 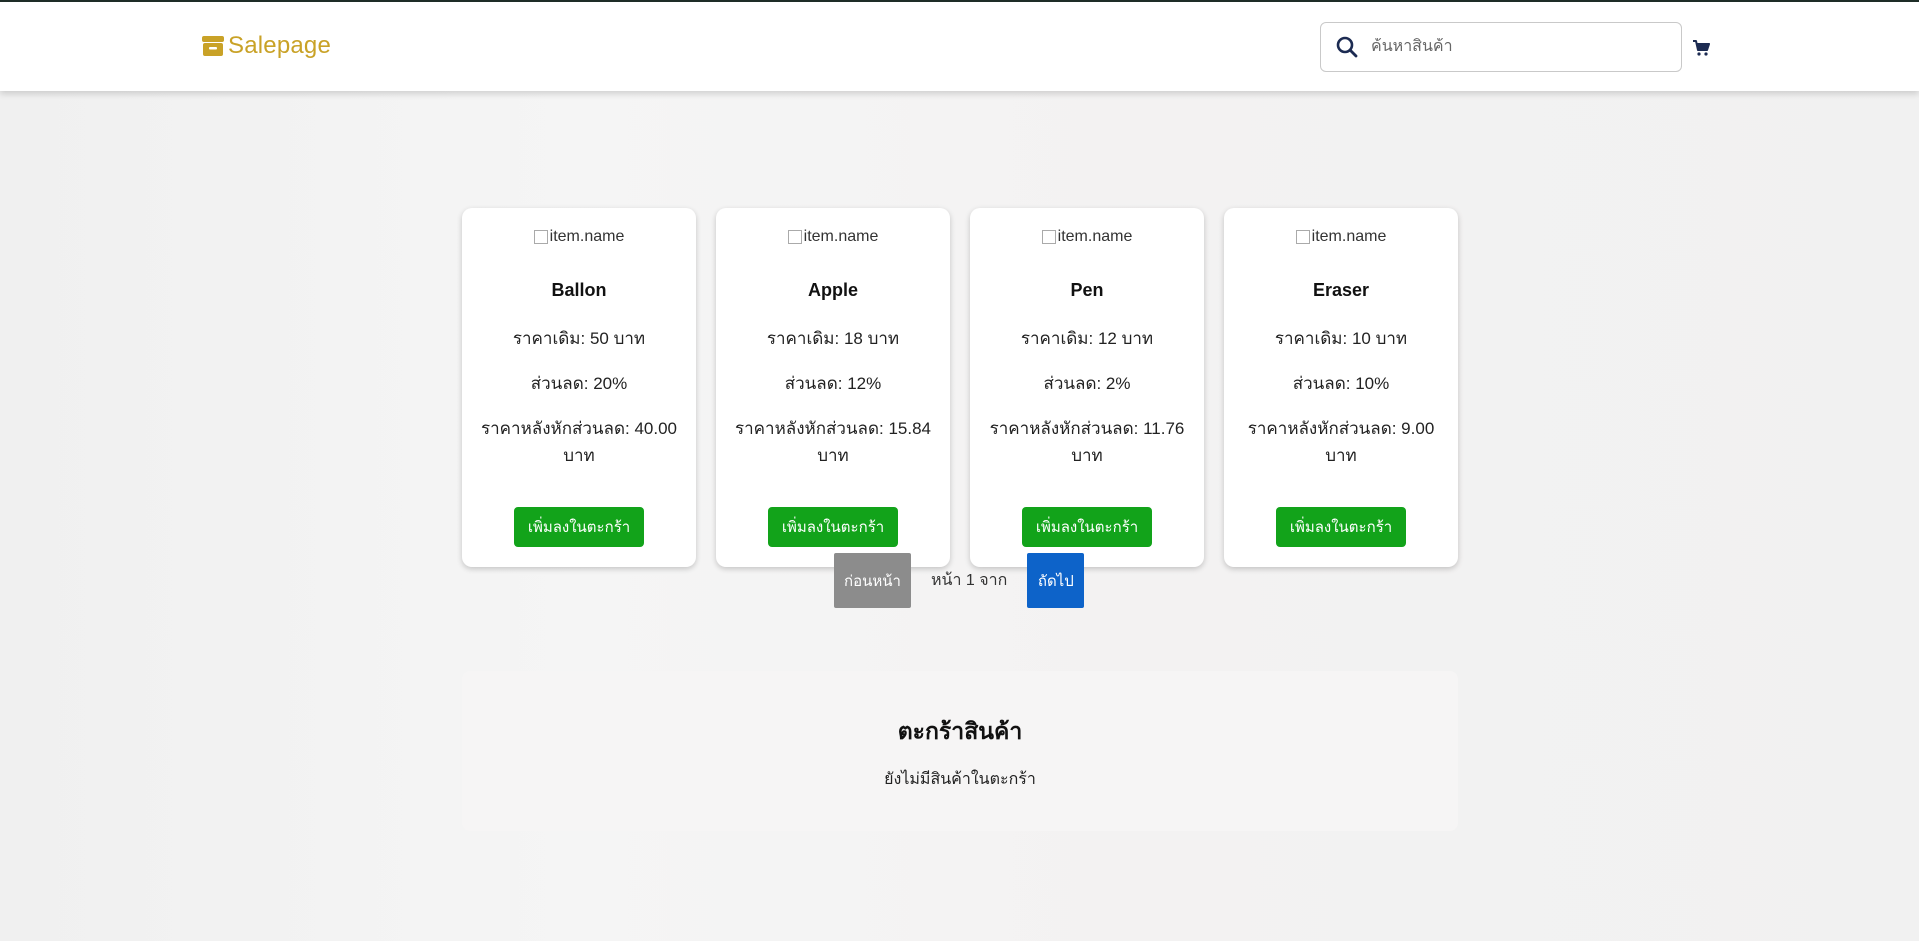 What do you see at coordinates (1341, 442) in the screenshot?
I see `product-final-price: ราคาหลังหักส่วนลด: 9.00 บาท` at bounding box center [1341, 442].